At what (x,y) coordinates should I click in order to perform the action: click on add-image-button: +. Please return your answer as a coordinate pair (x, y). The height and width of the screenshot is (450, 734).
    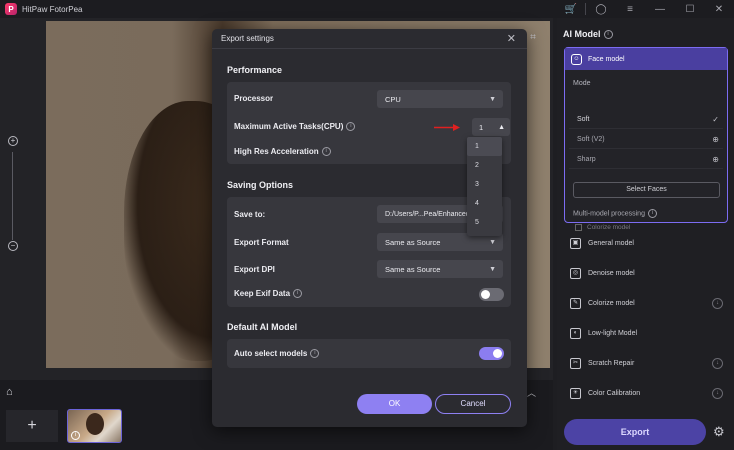
    Looking at the image, I should click on (32, 426).